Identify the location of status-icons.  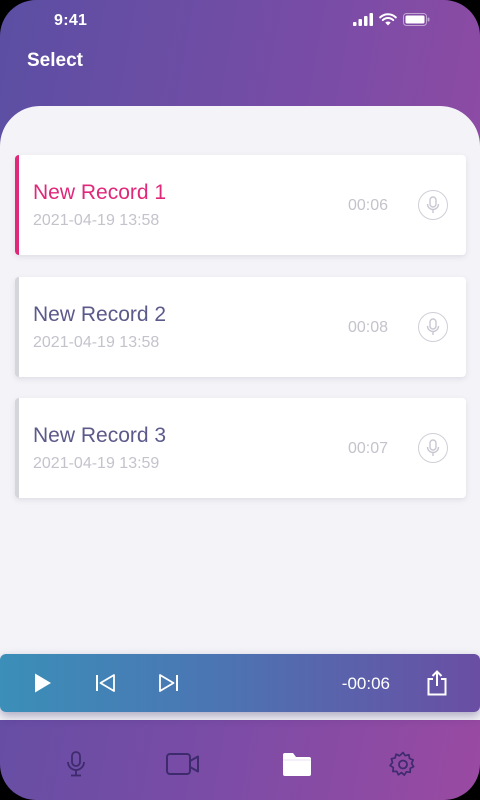
(391, 19).